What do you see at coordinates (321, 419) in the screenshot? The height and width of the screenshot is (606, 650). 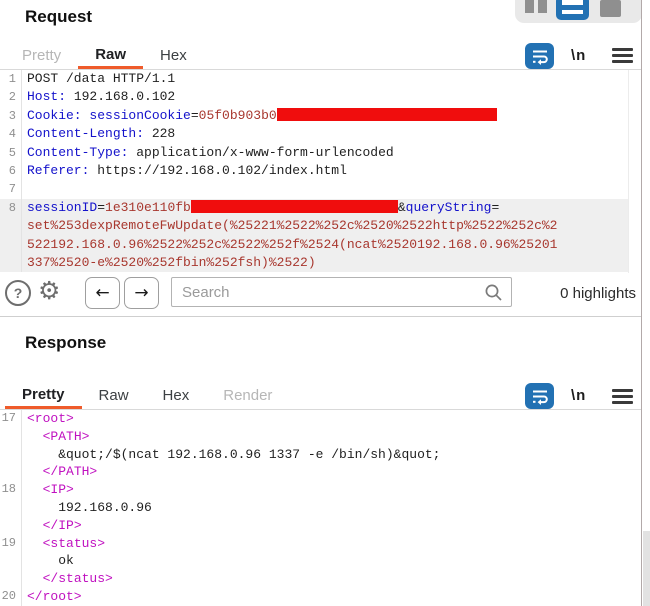 I see `editor-line: 17 <root>` at bounding box center [321, 419].